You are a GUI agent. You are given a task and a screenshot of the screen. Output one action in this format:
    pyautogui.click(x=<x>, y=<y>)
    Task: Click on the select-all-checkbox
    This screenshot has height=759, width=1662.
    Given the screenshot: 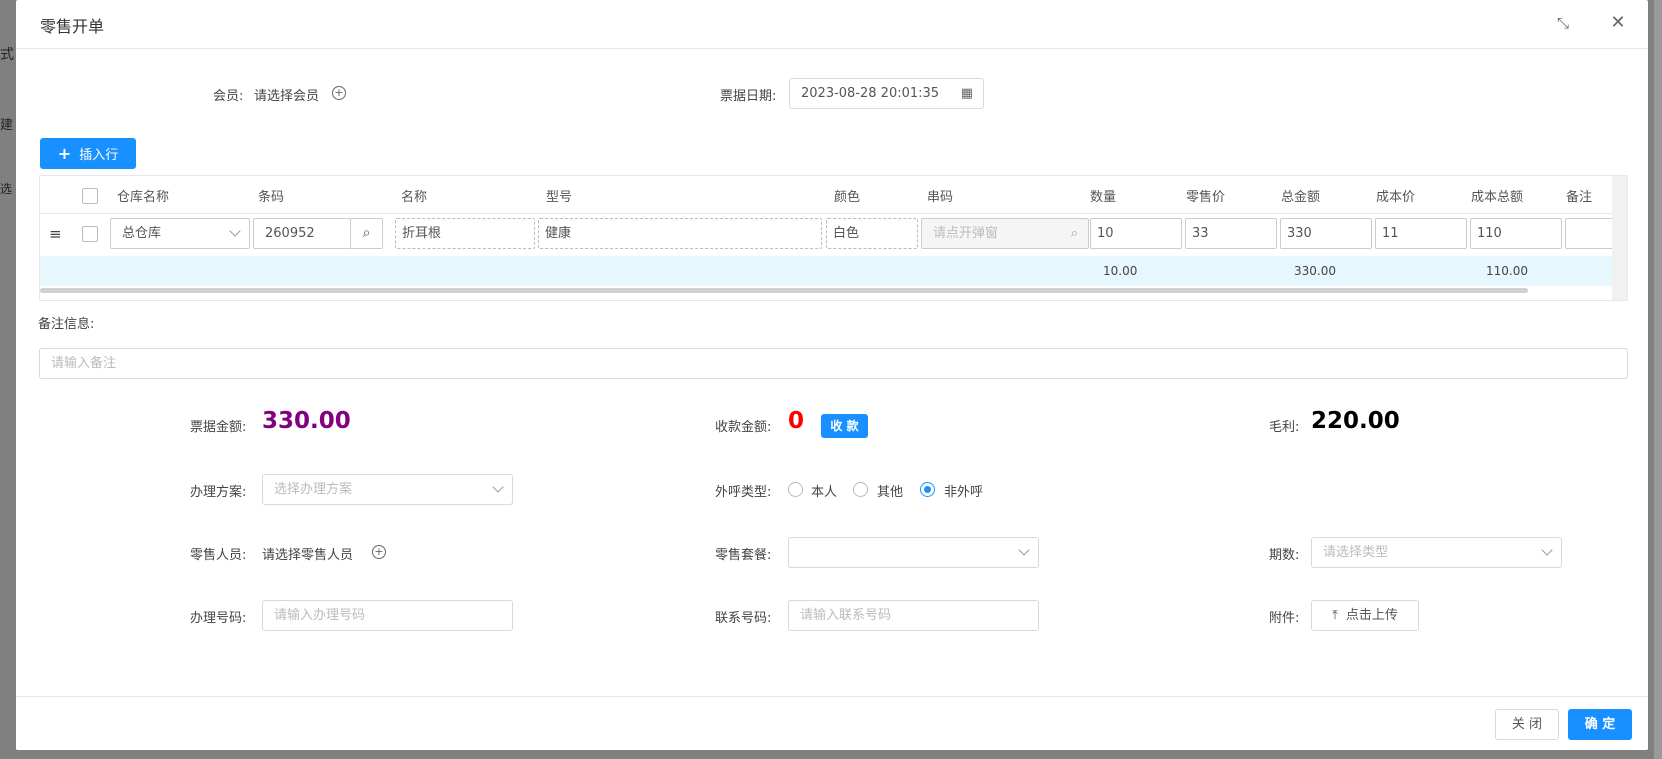 What is the action you would take?
    pyautogui.click(x=90, y=196)
    